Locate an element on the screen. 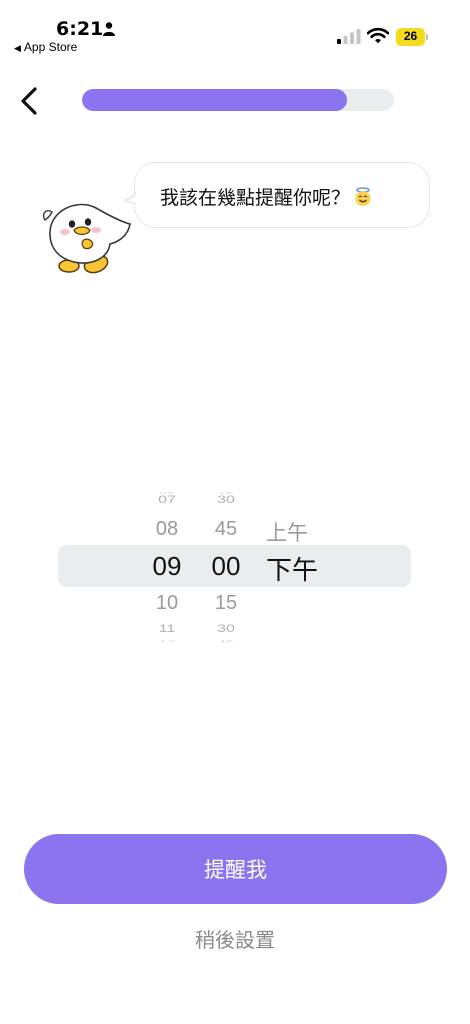  battery-level: 26 is located at coordinates (410, 36).